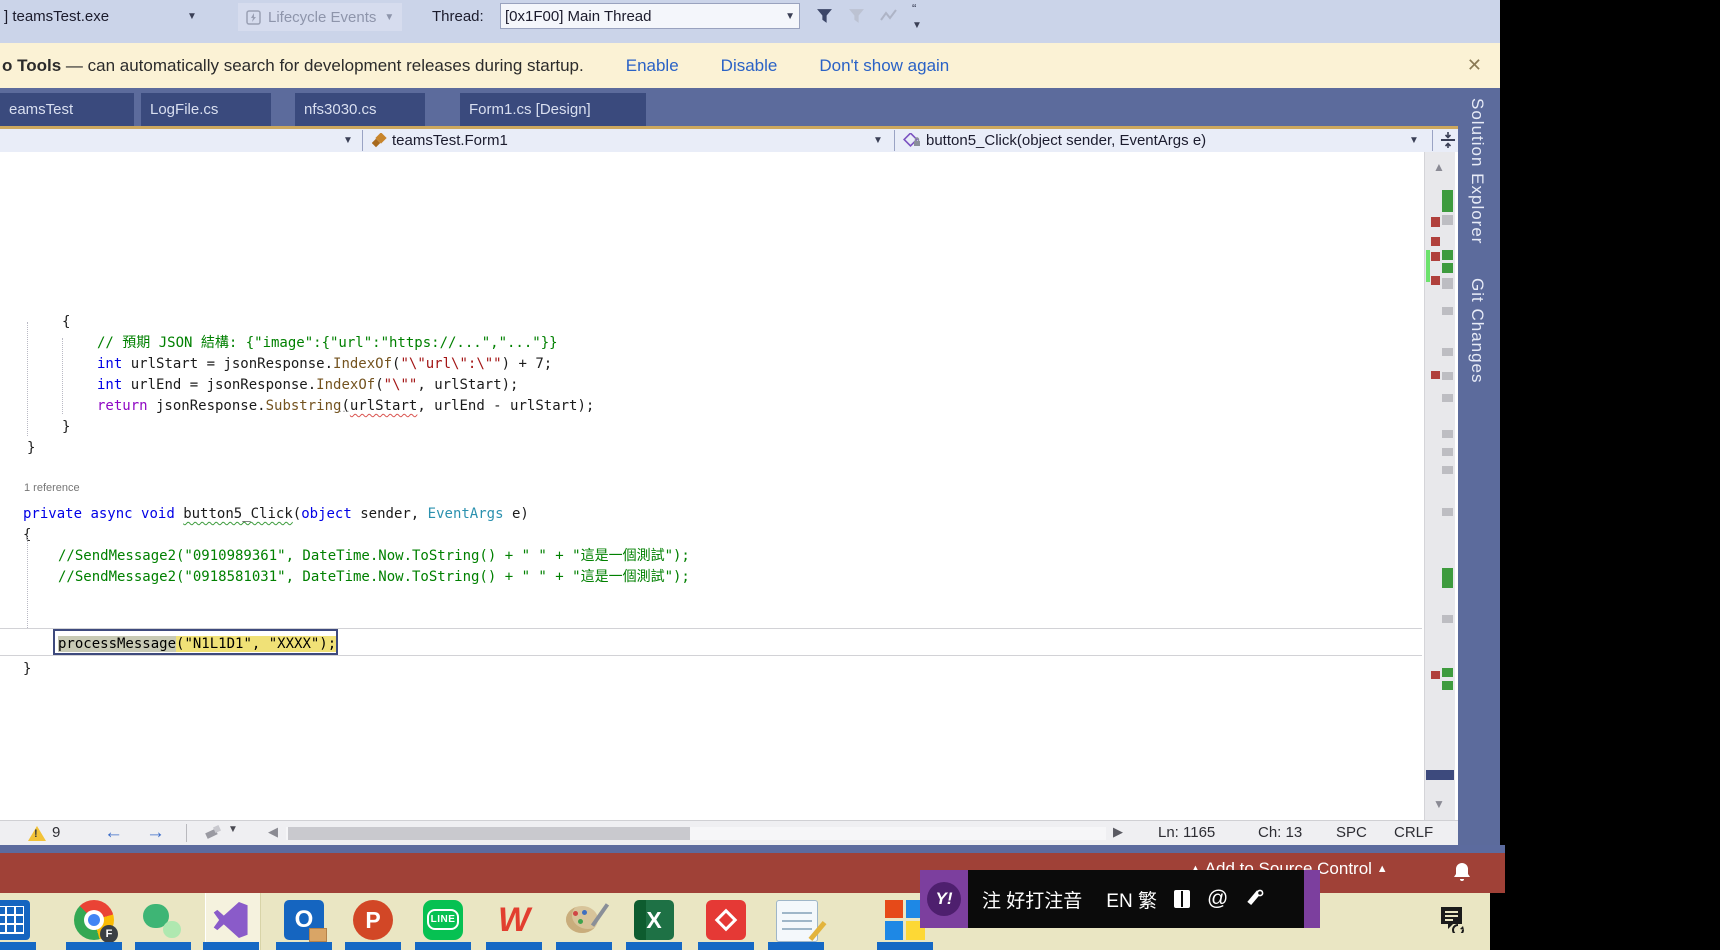 This screenshot has width=1720, height=950. I want to click on taskbar-icon-tiles, so click(905, 920).